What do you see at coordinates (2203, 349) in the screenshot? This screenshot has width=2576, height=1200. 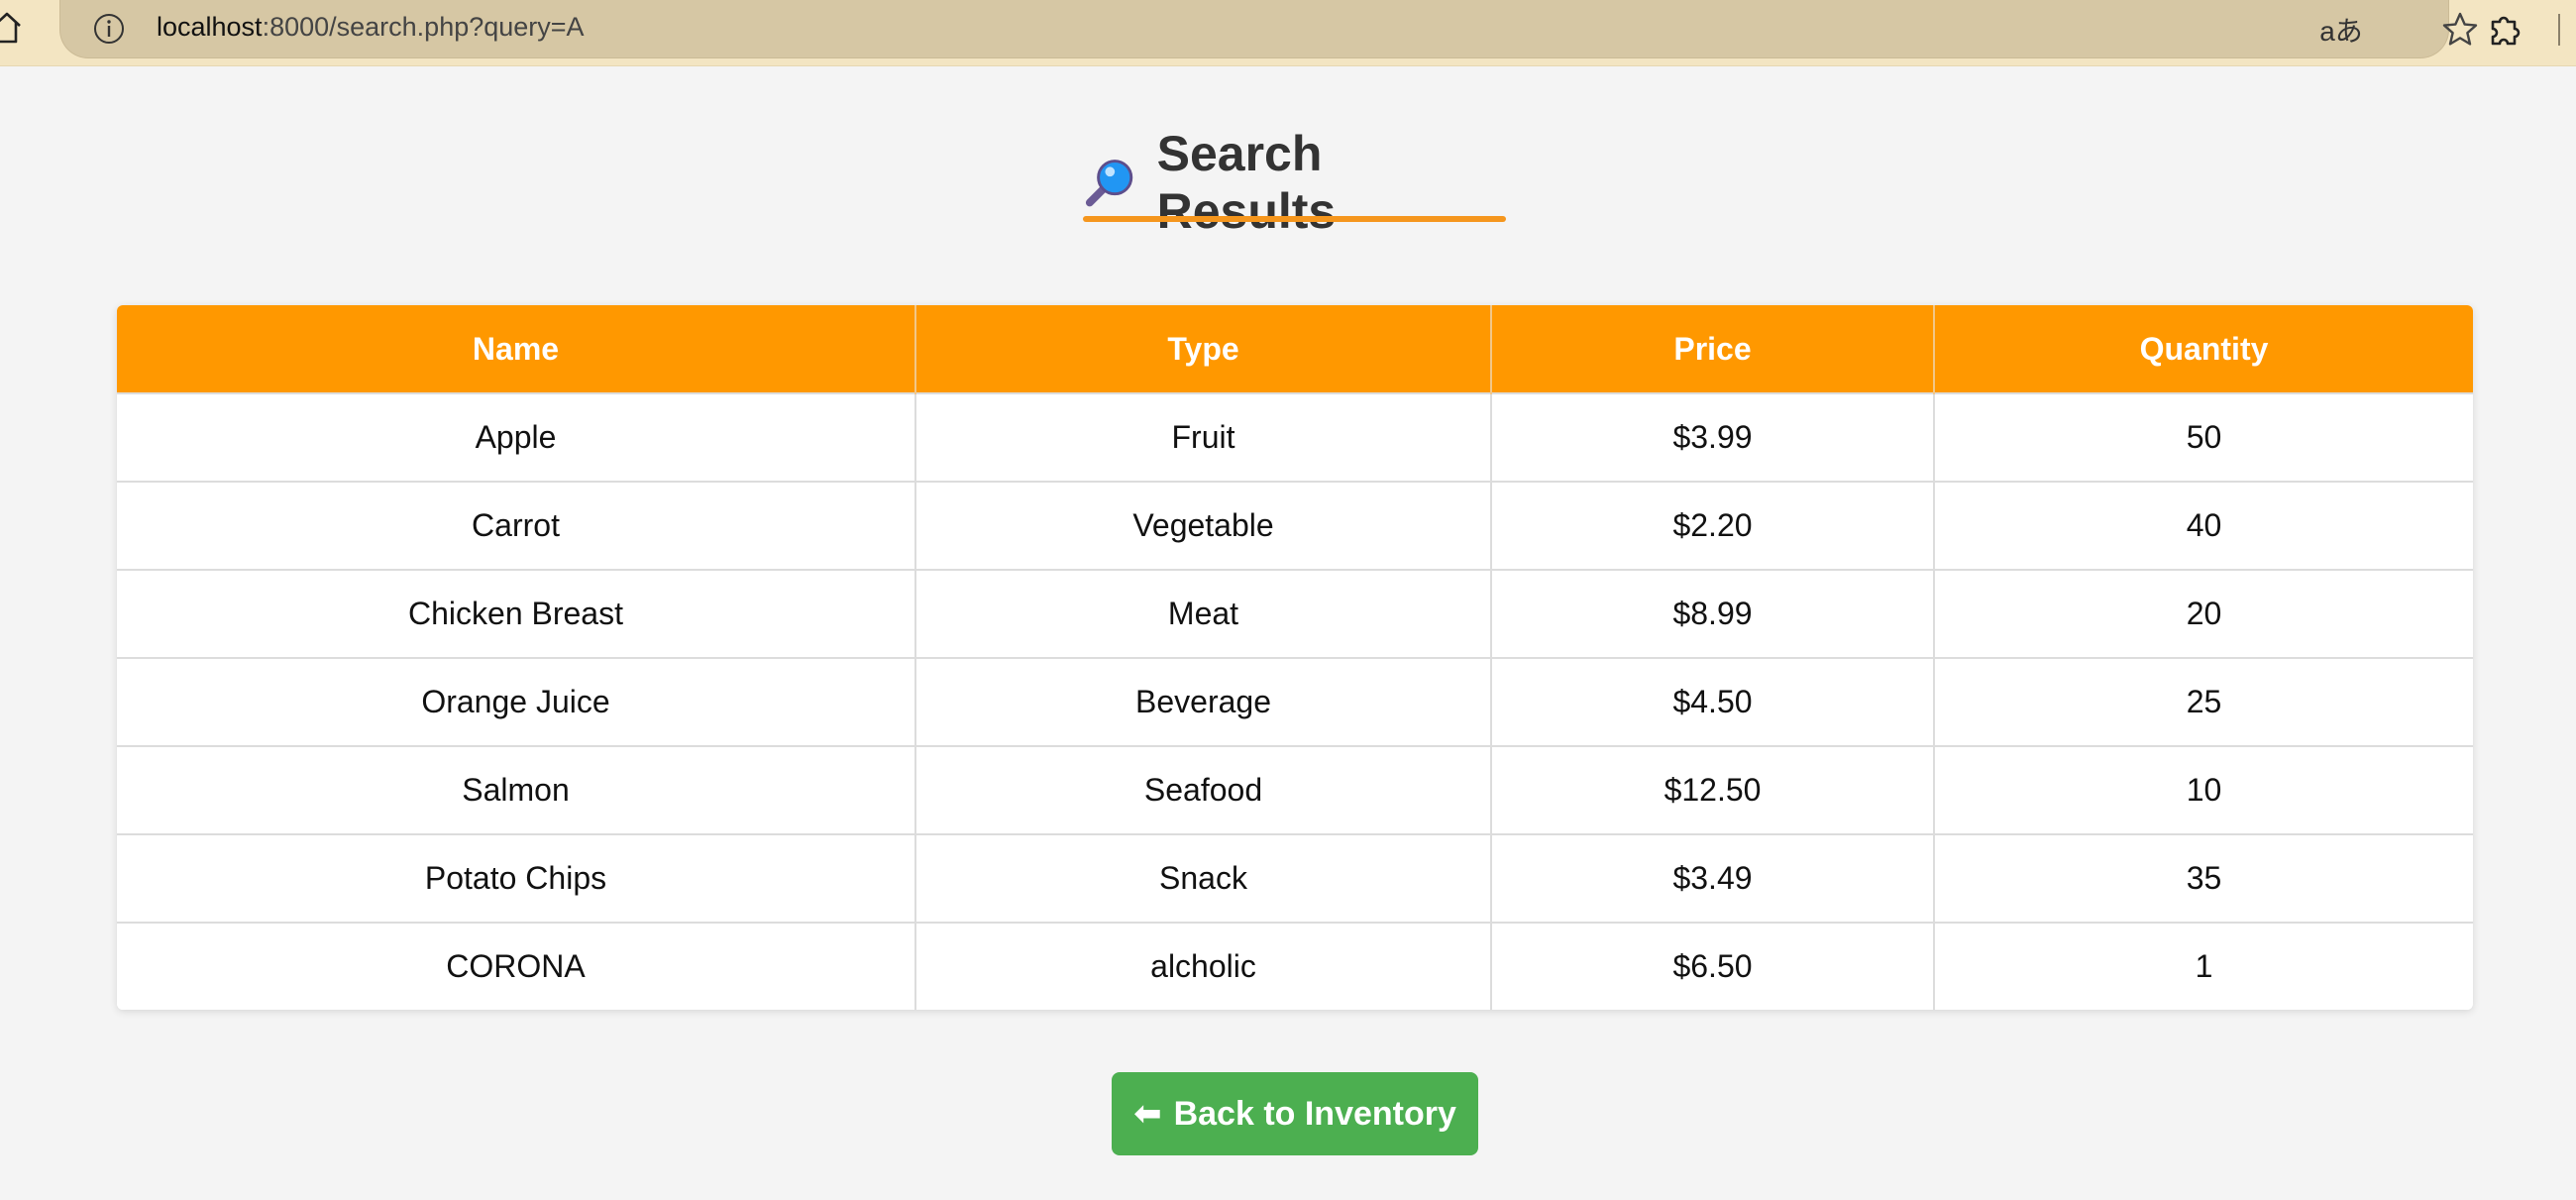 I see `column-header-quantity: Quantity` at bounding box center [2203, 349].